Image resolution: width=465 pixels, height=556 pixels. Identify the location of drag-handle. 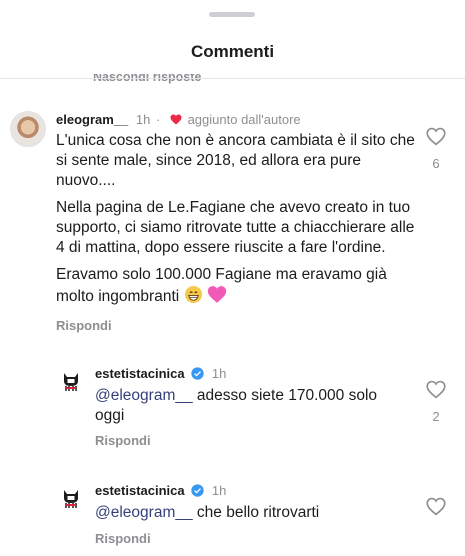
(232, 14).